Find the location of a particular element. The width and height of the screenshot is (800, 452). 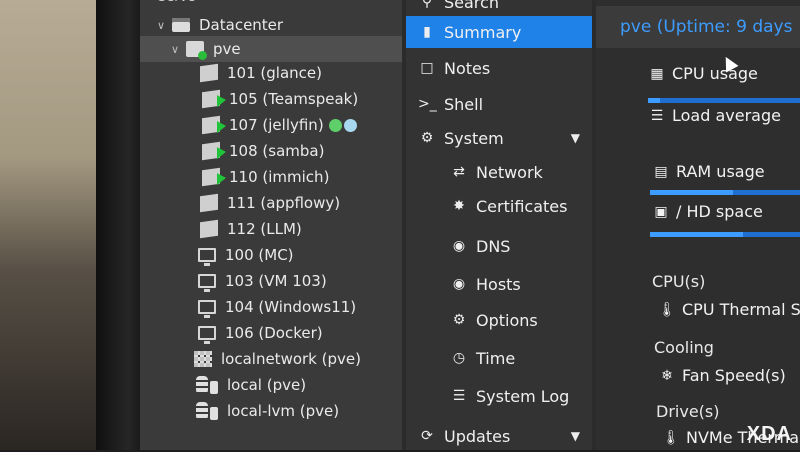

menu-label: Summary is located at coordinates (483, 32).